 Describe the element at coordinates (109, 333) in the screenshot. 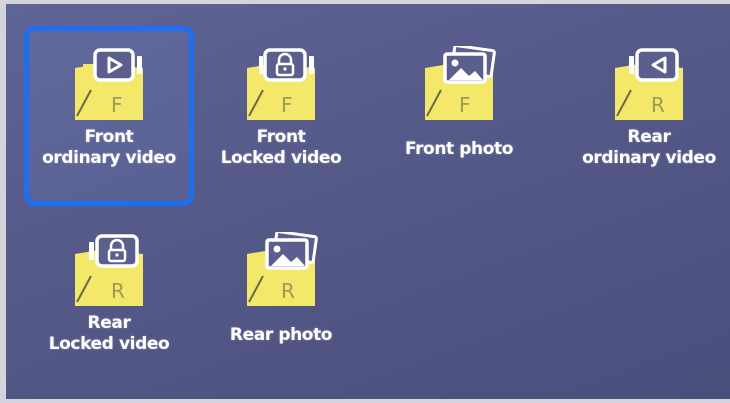

I see `folder-label: Rear Locked video` at that location.